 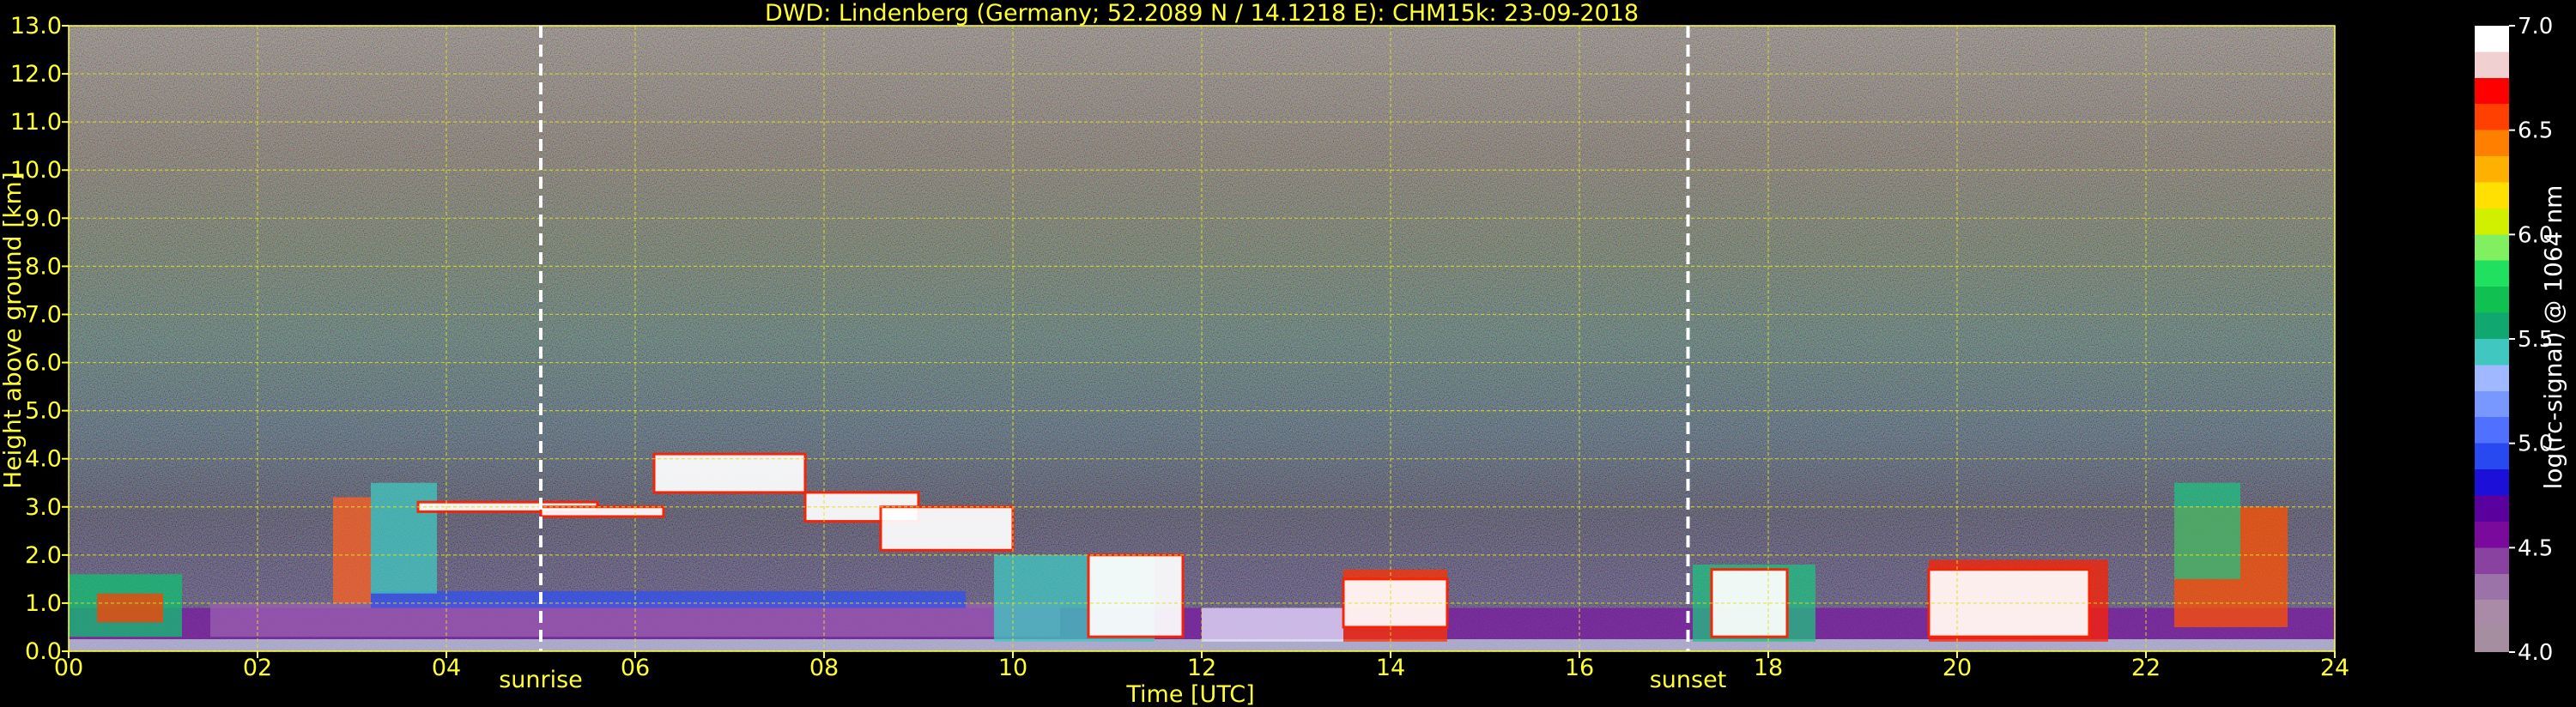 I want to click on y-tick-label: 8.0, so click(x=43, y=266).